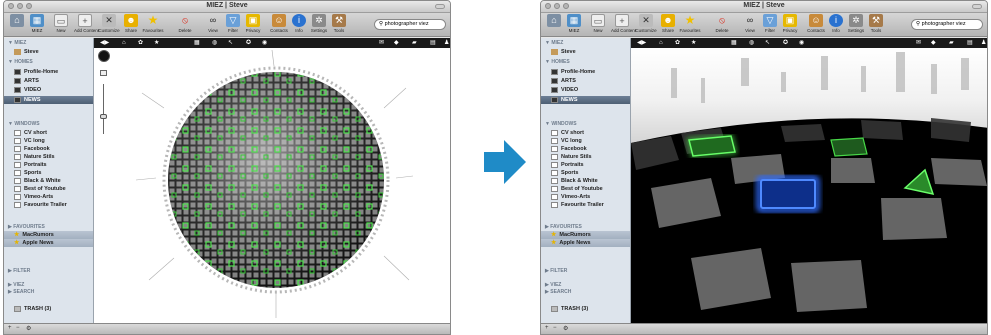 The image size is (991, 335). What do you see at coordinates (86, 23) in the screenshot?
I see `toolbar-add-content: + Add Content` at bounding box center [86, 23].